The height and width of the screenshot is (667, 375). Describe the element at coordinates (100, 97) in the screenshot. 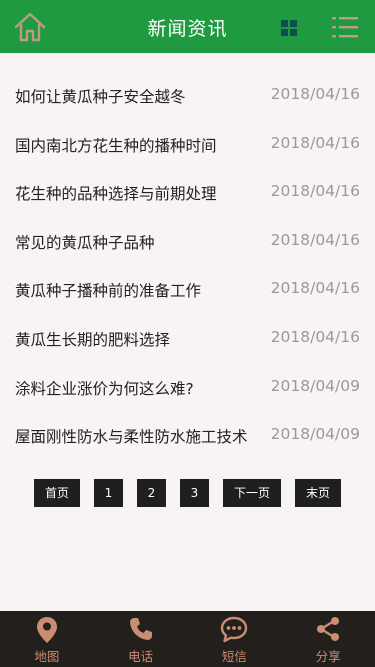

I see `news-title: 如何让黄瓜种子安全越冬` at that location.